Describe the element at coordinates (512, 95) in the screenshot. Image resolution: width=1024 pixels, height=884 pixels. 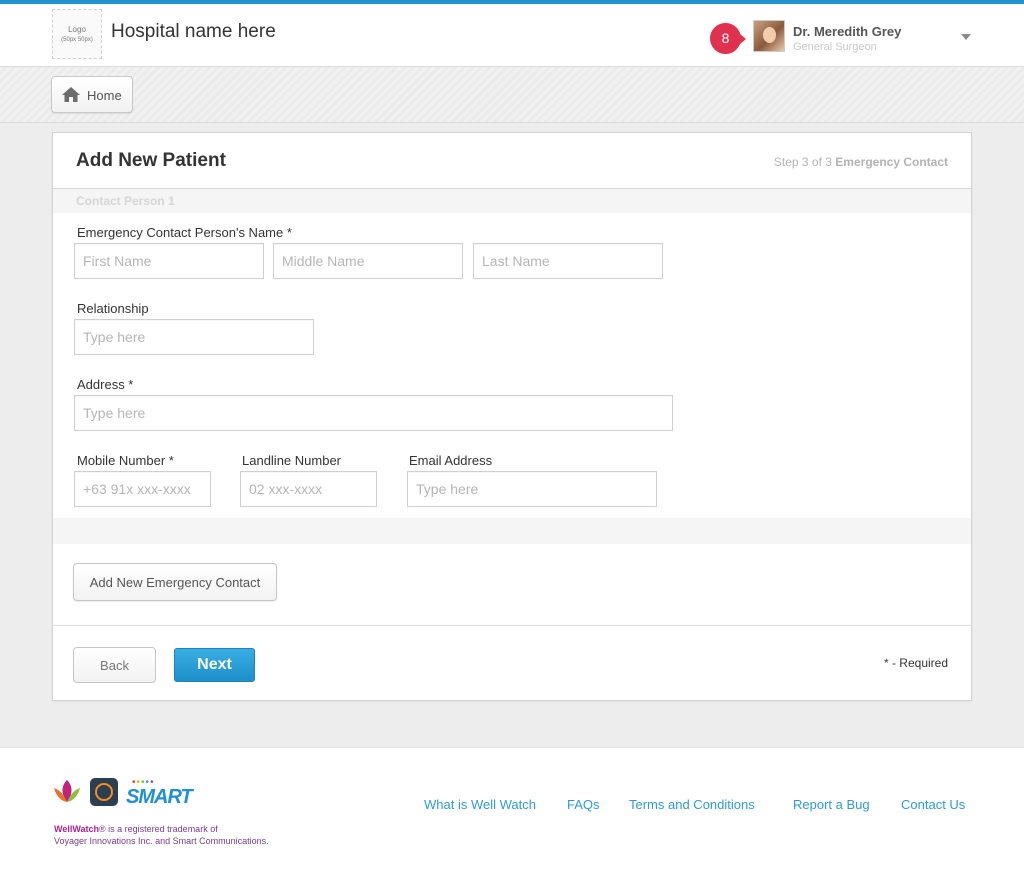
I see `breadcrumb: Home` at that location.